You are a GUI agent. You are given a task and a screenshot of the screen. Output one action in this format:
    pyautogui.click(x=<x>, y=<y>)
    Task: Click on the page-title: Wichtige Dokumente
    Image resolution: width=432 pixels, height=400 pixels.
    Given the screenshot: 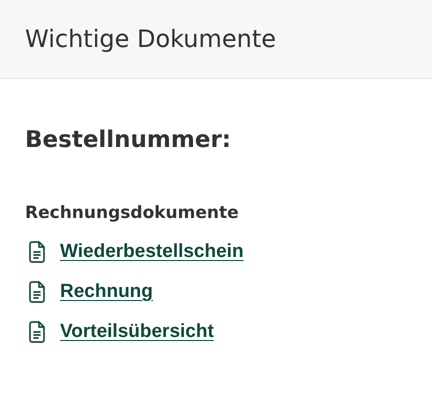 What is the action you would take?
    pyautogui.click(x=150, y=39)
    